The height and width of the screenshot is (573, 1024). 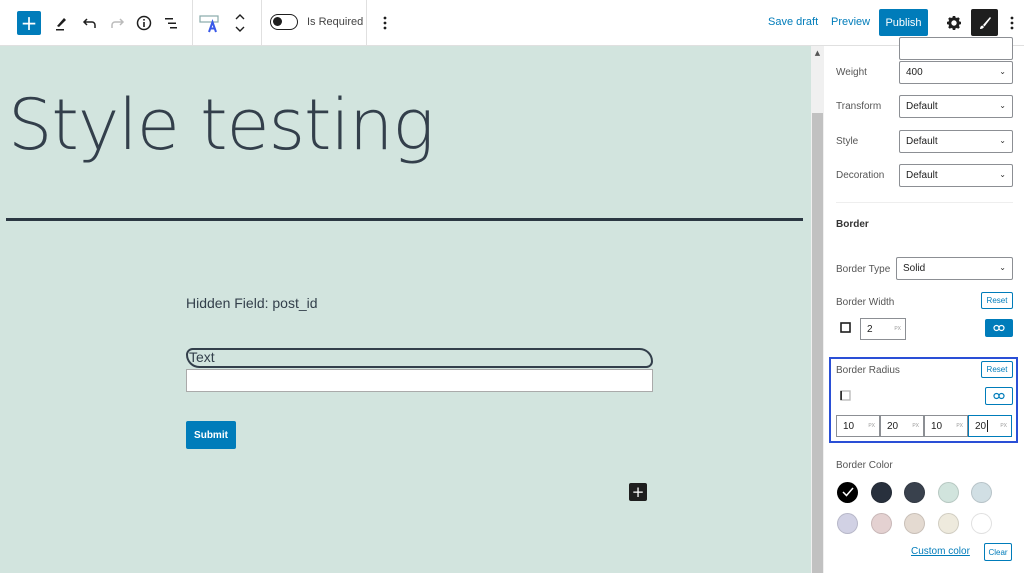 I want to click on weight-value: 400, so click(x=914, y=72).